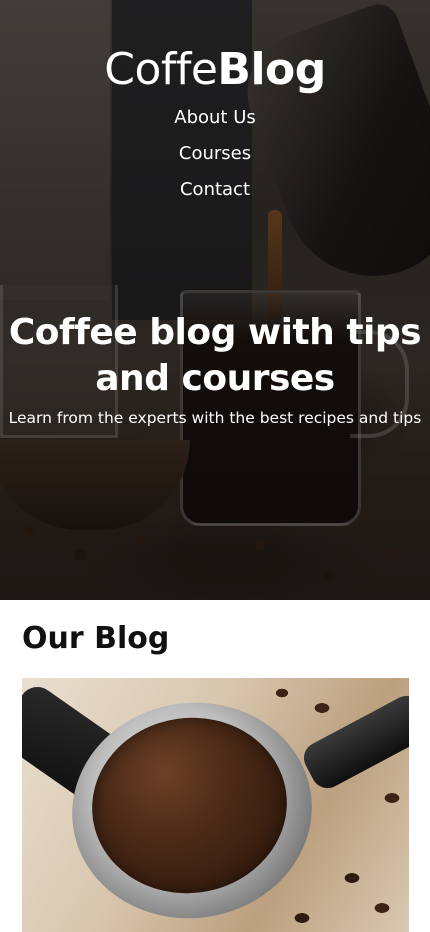 The height and width of the screenshot is (932, 430). Describe the element at coordinates (96, 638) in the screenshot. I see `blog-heading: Our Blog` at that location.